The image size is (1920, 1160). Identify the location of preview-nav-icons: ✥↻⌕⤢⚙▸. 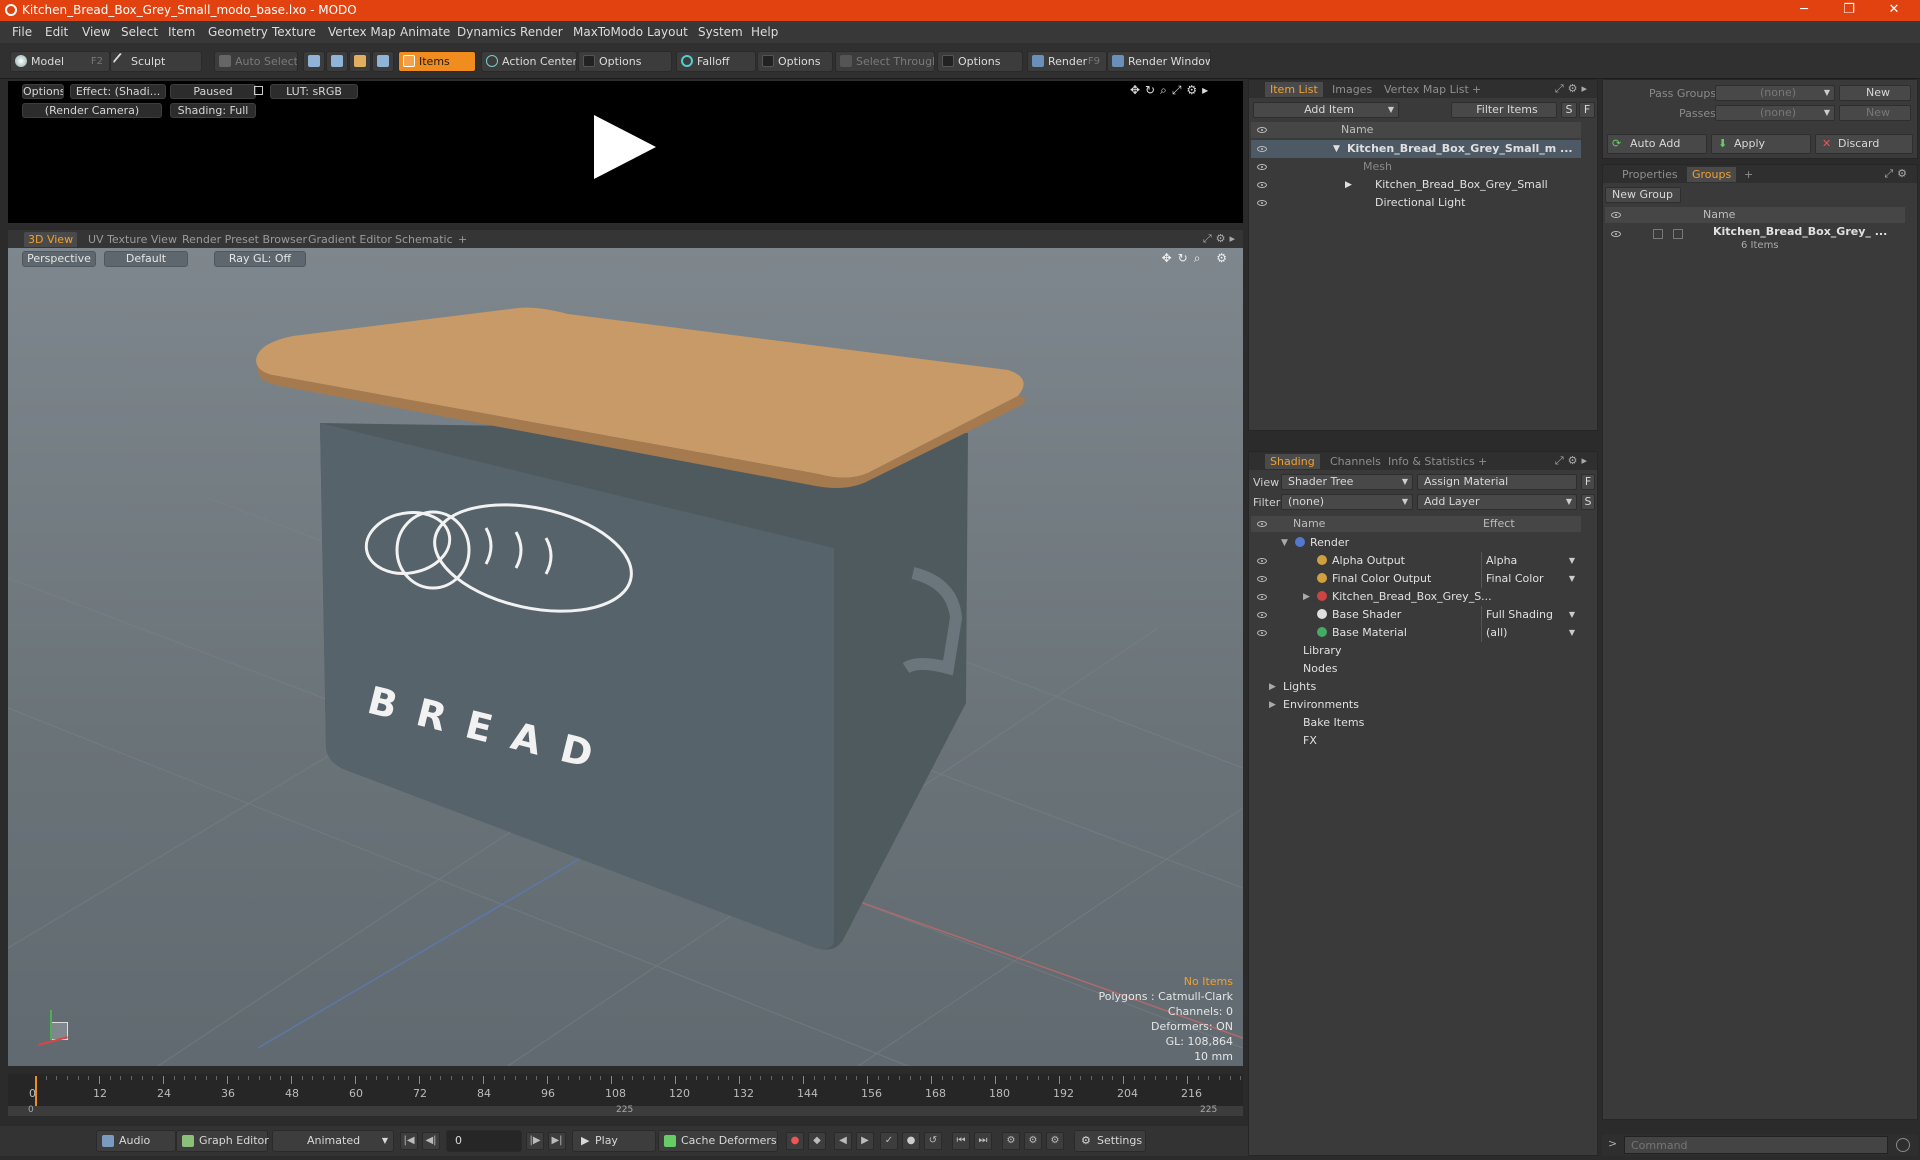
(1171, 90).